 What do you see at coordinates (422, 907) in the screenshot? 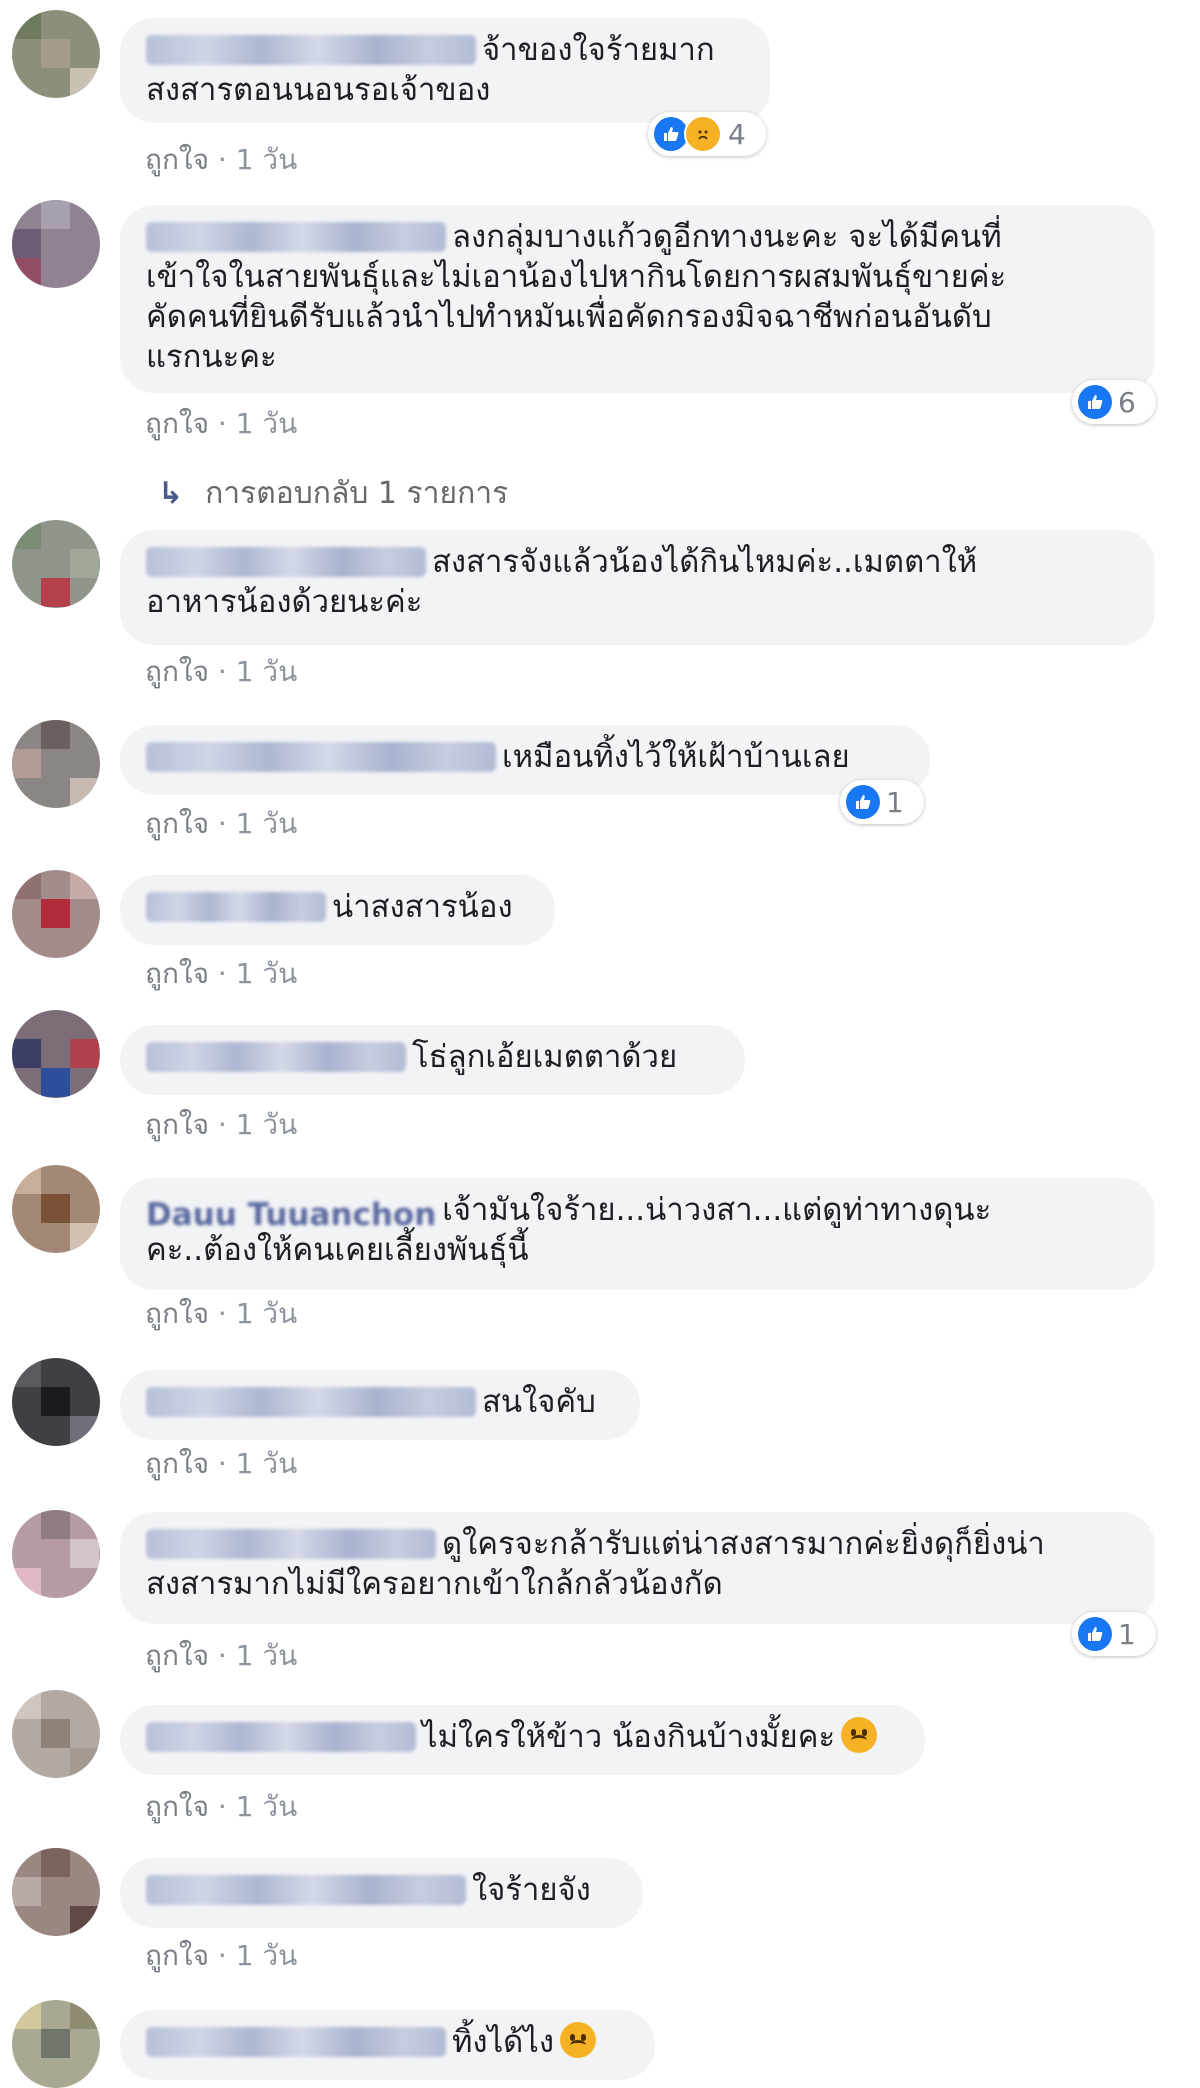
I see `comment-text: น่าสงสารน้อง` at bounding box center [422, 907].